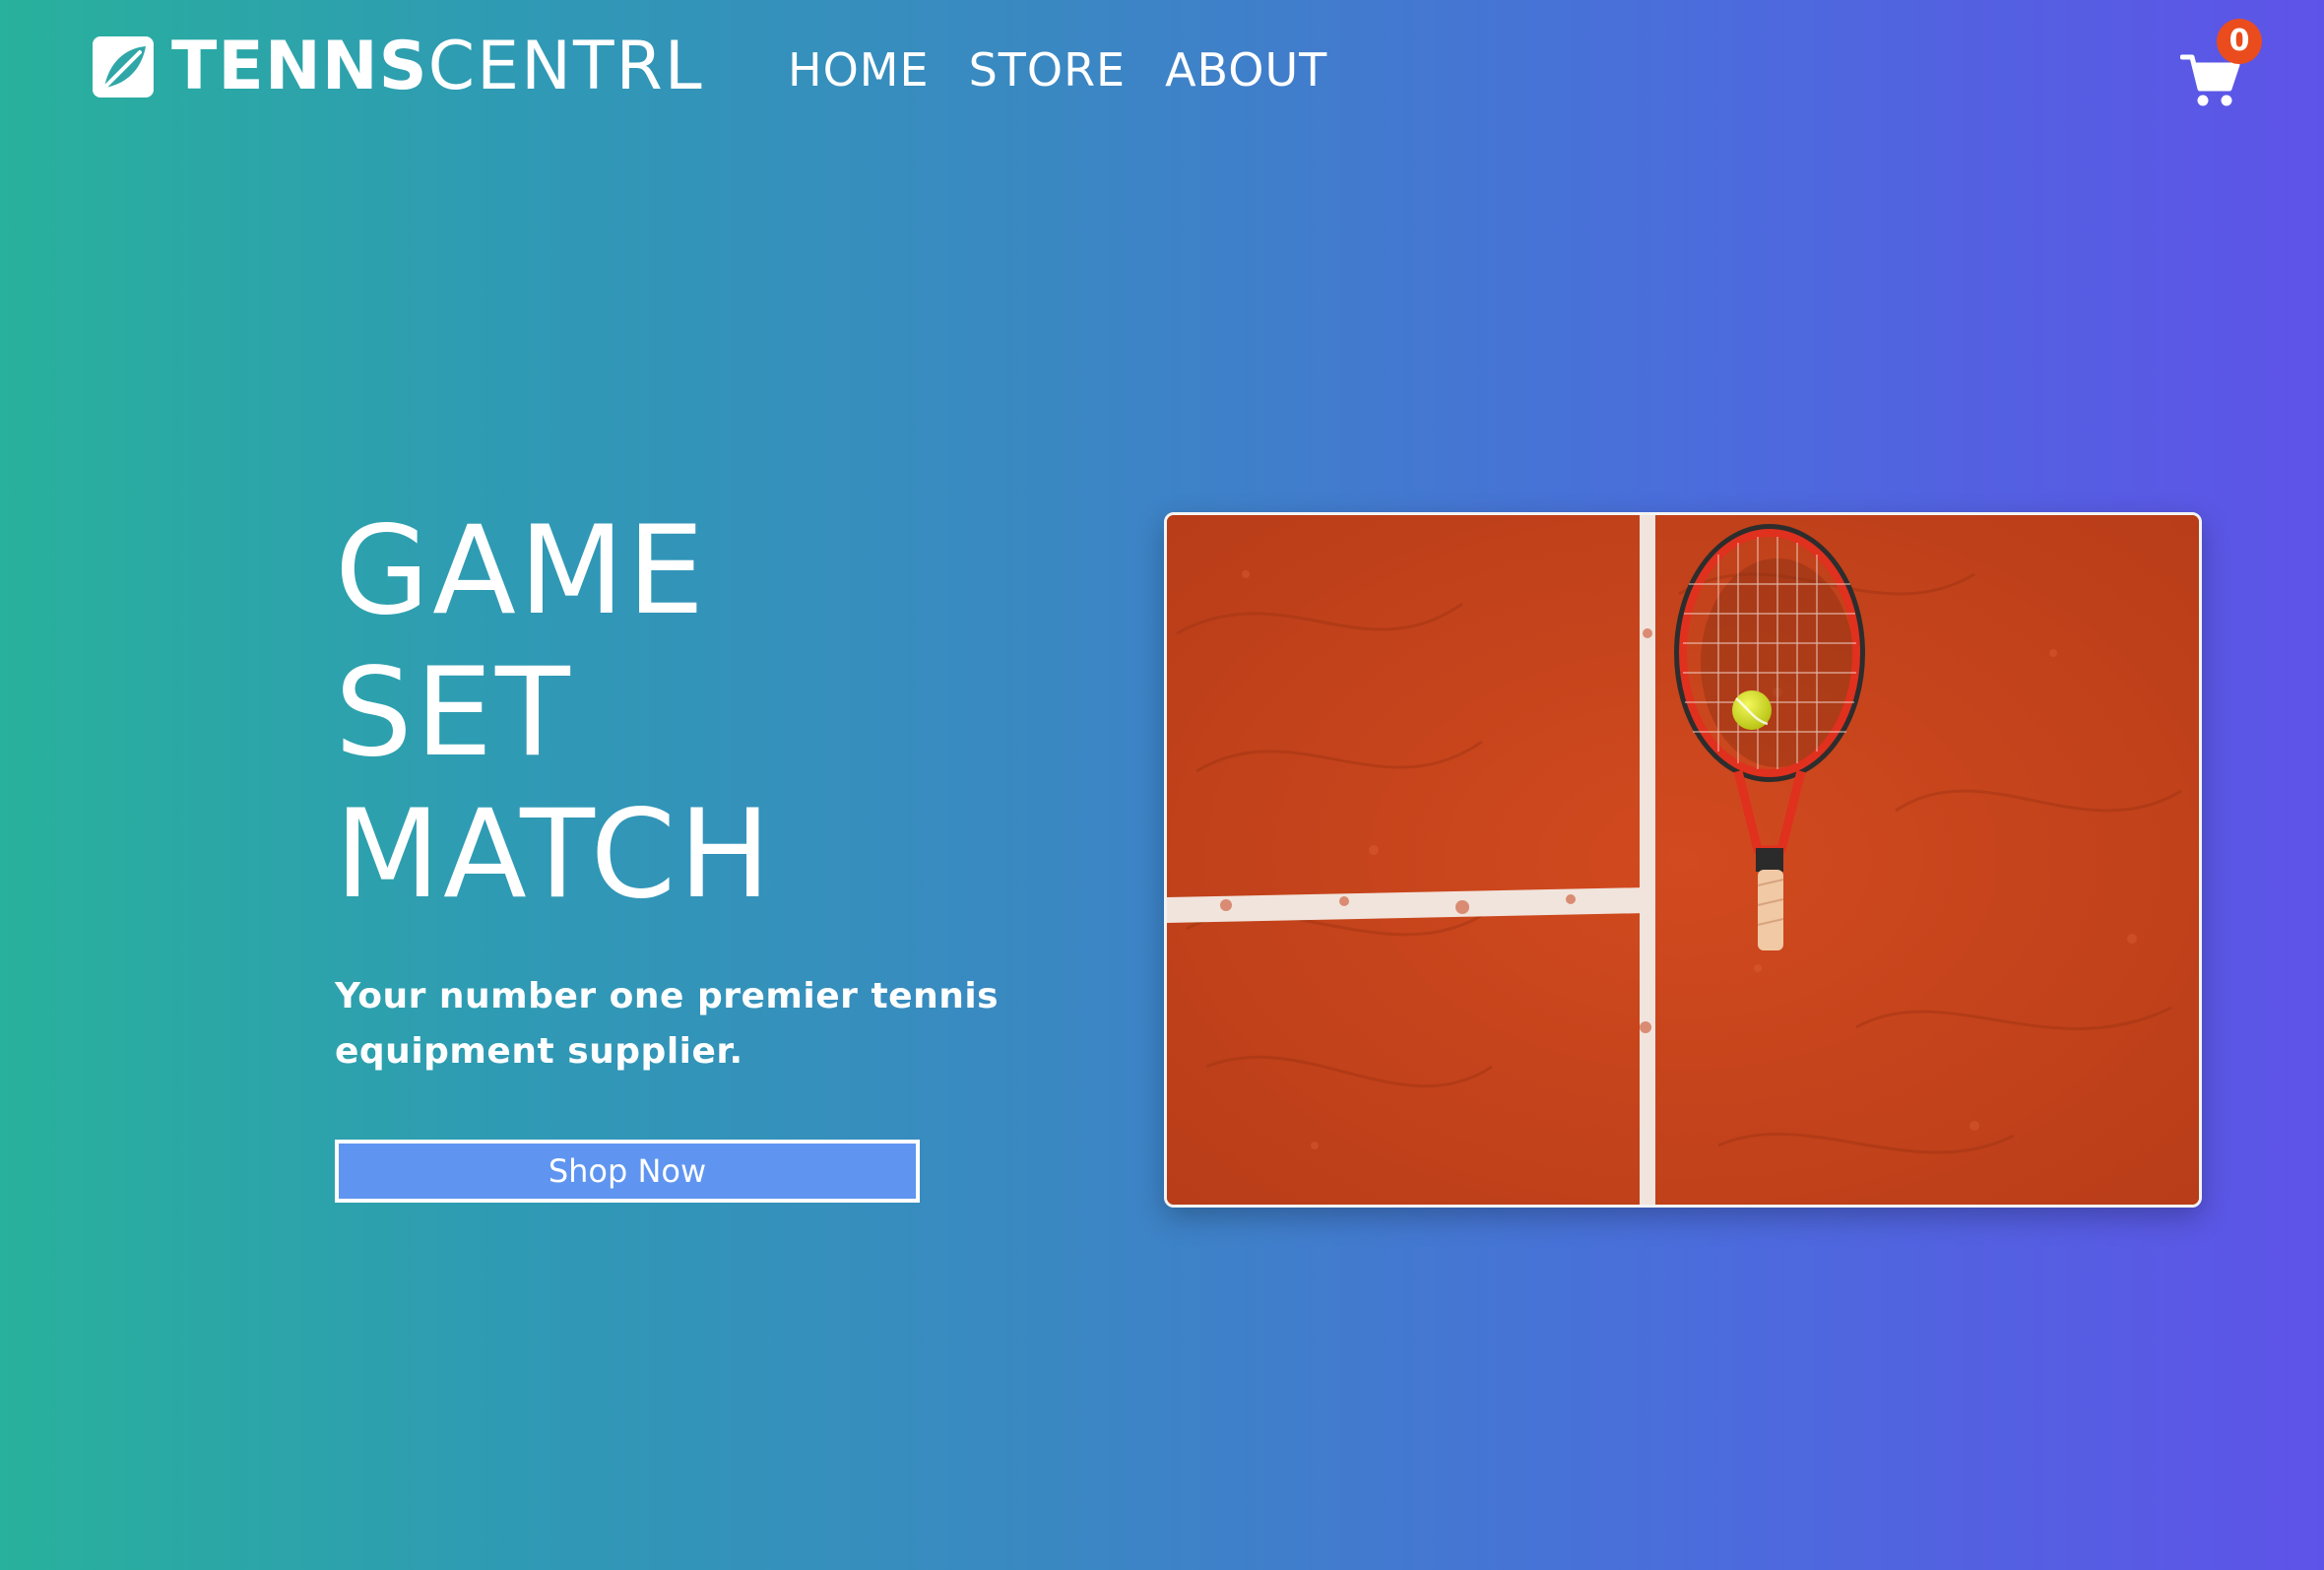  I want to click on hero-title-line-match: MATCH, so click(555, 855).